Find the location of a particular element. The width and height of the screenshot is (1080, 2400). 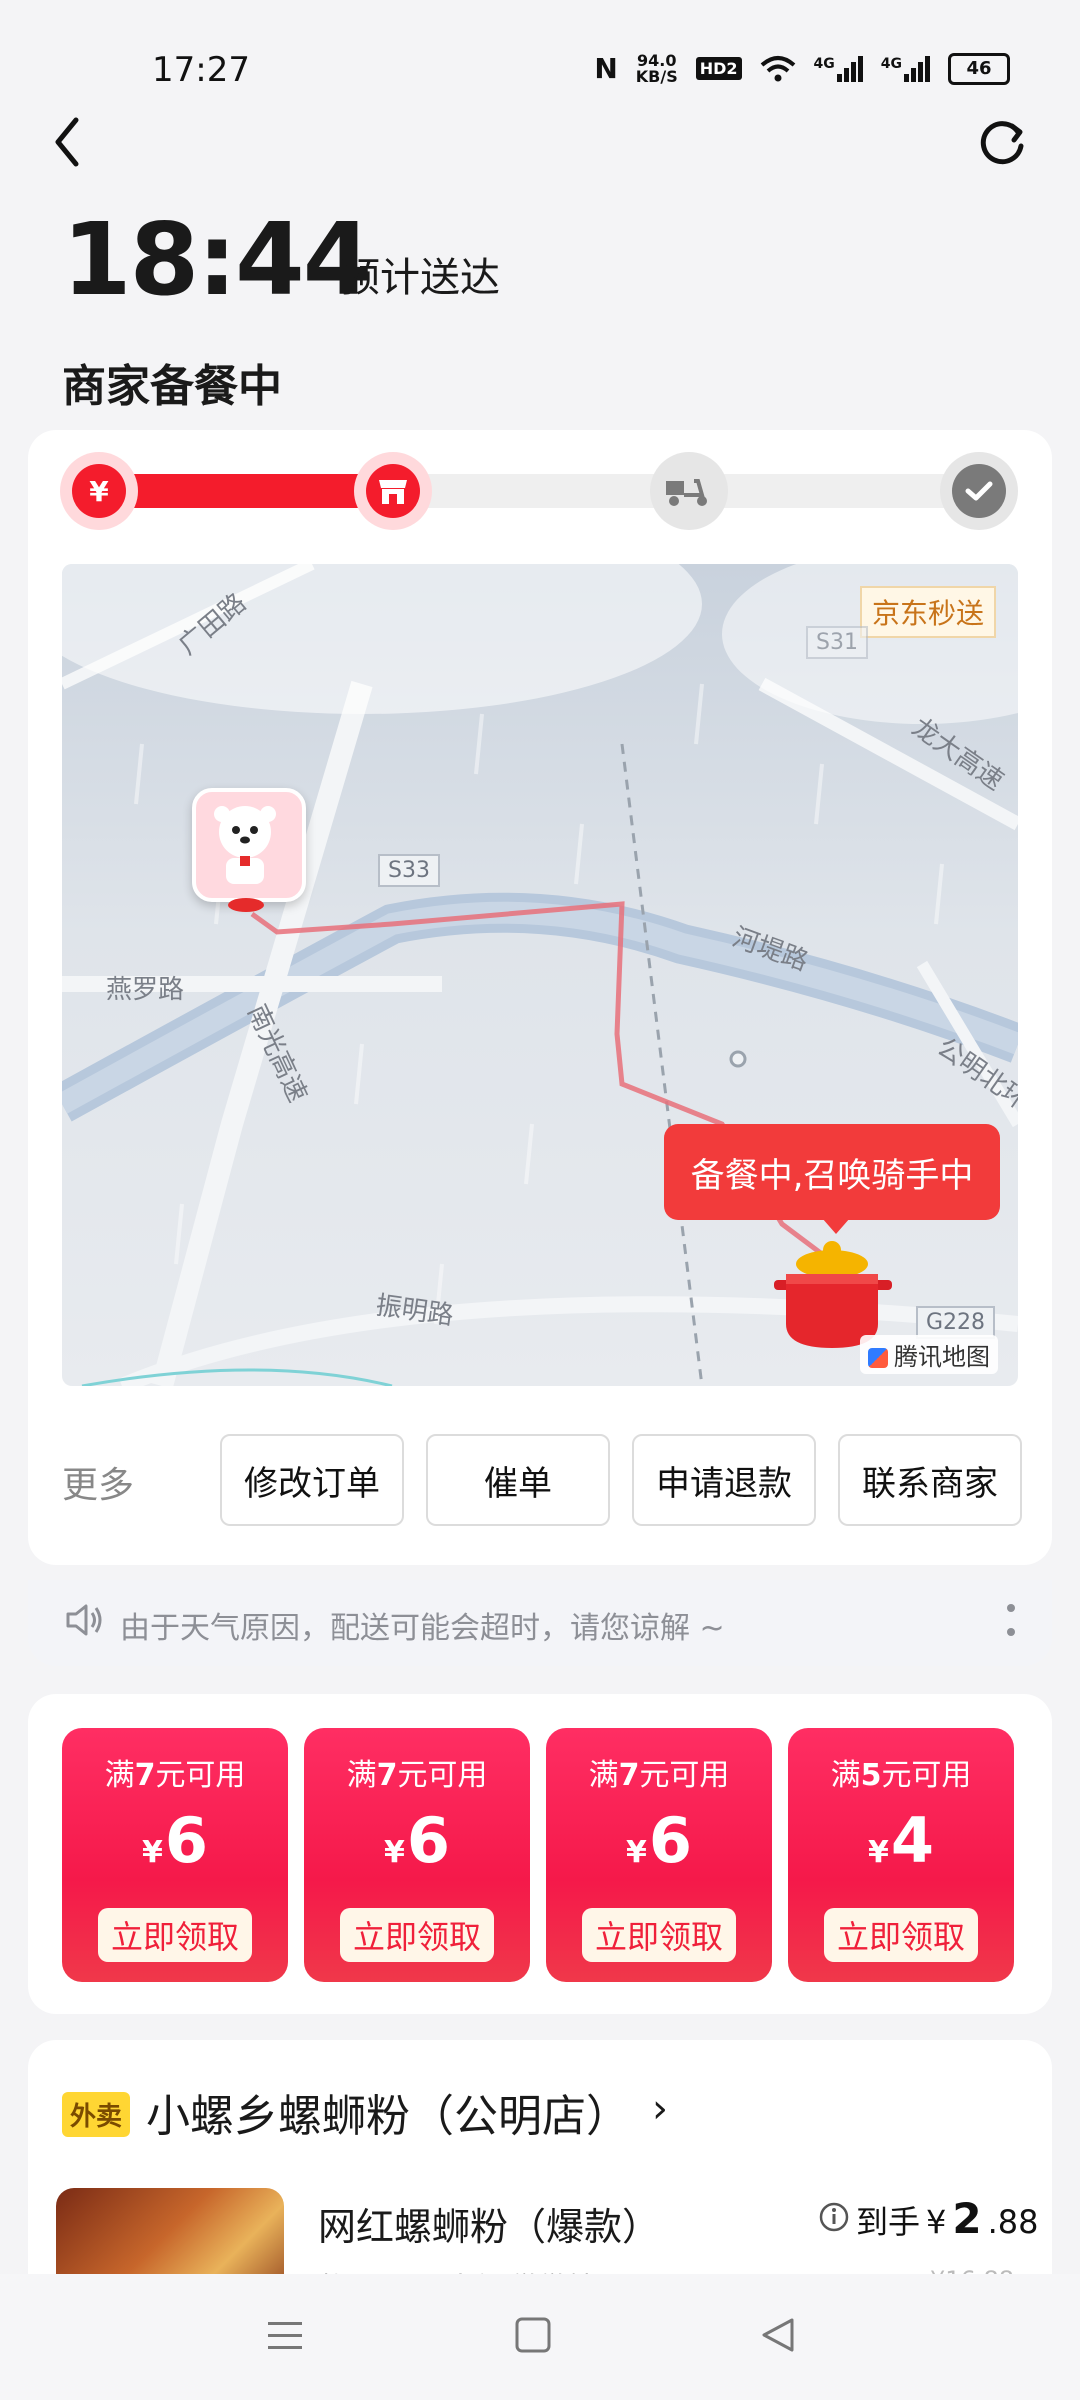

wifi-icon is located at coordinates (777, 68).